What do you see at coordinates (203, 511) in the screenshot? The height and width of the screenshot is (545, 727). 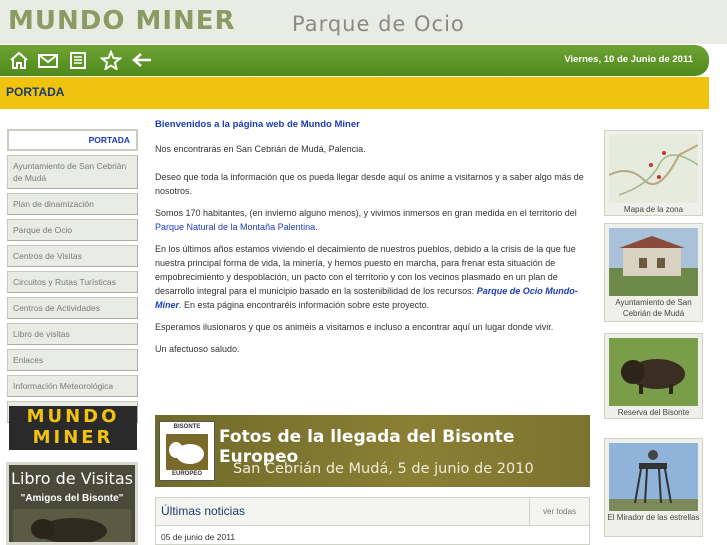 I see `news-title: Últimas noticias` at bounding box center [203, 511].